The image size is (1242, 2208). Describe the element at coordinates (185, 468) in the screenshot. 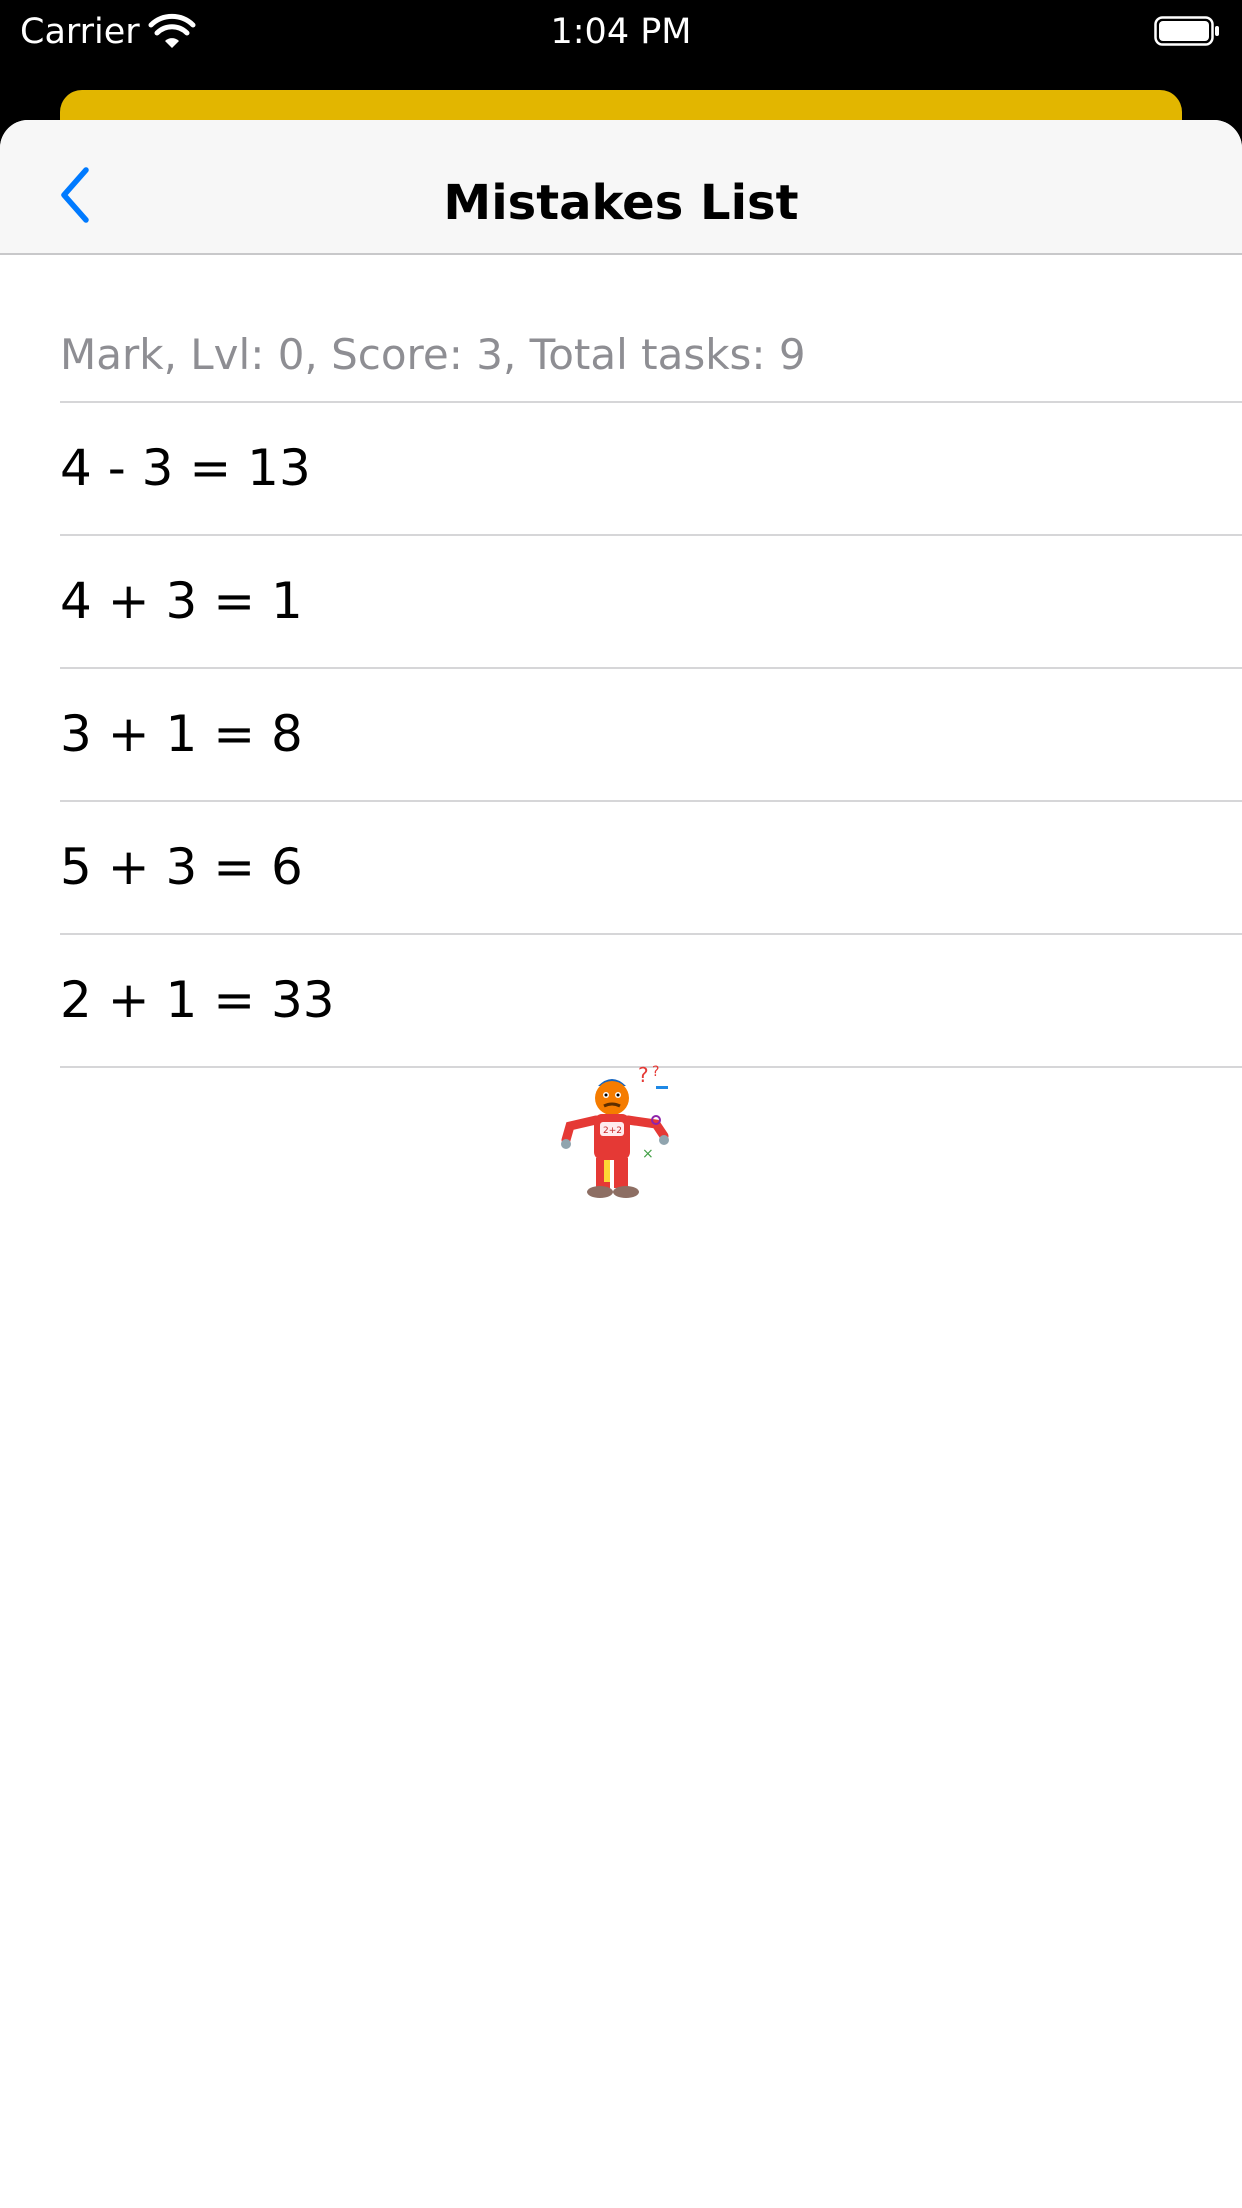

I see `mistake-text: 4 - 3 = 13` at that location.